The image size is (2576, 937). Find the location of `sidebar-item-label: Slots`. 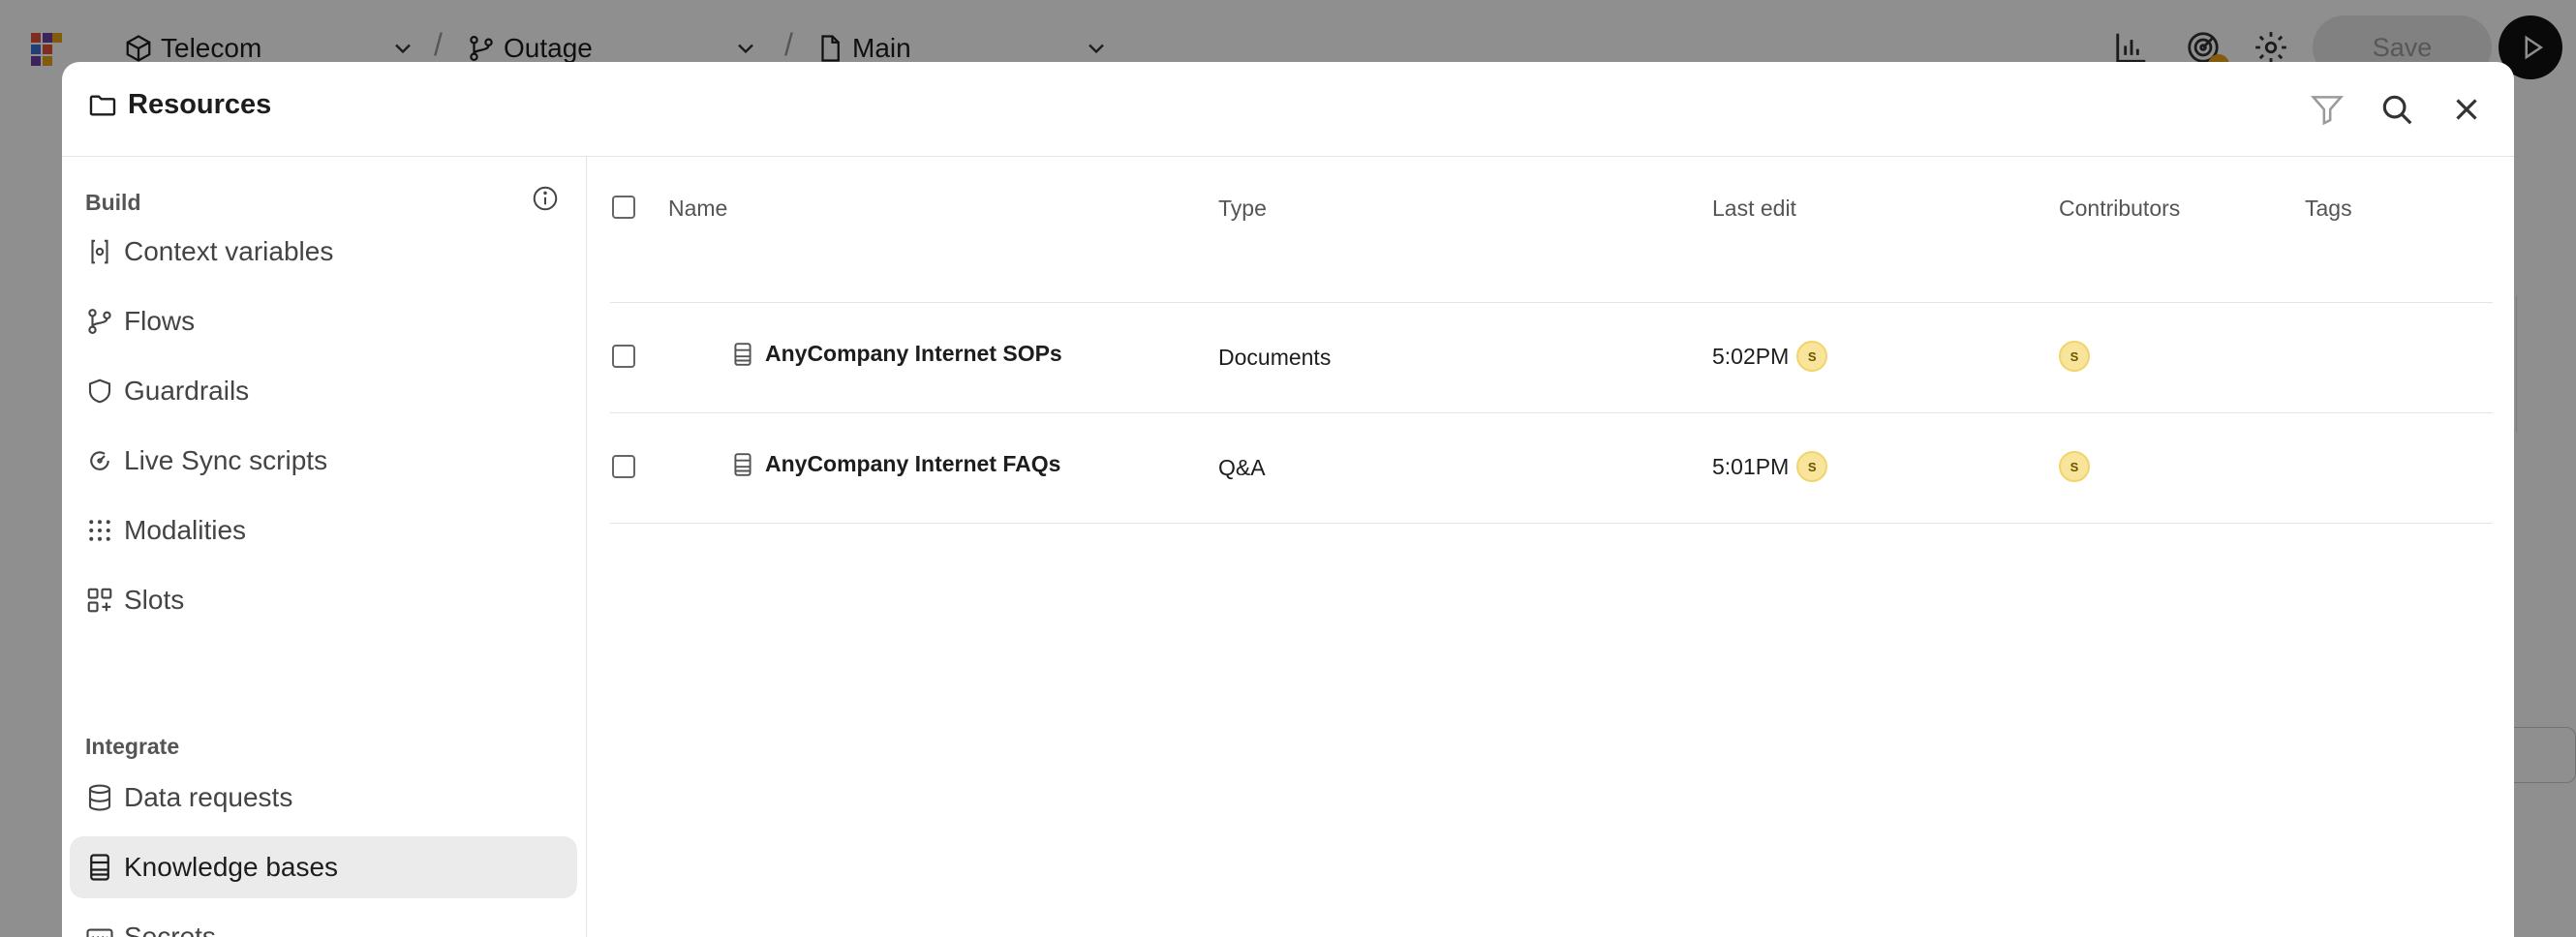

sidebar-item-label: Slots is located at coordinates (154, 600).